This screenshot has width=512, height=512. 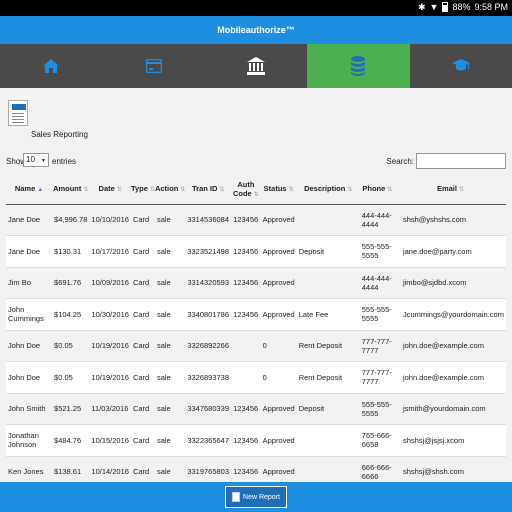 What do you see at coordinates (71, 469) in the screenshot?
I see `cell-amount: $138.61` at bounding box center [71, 469].